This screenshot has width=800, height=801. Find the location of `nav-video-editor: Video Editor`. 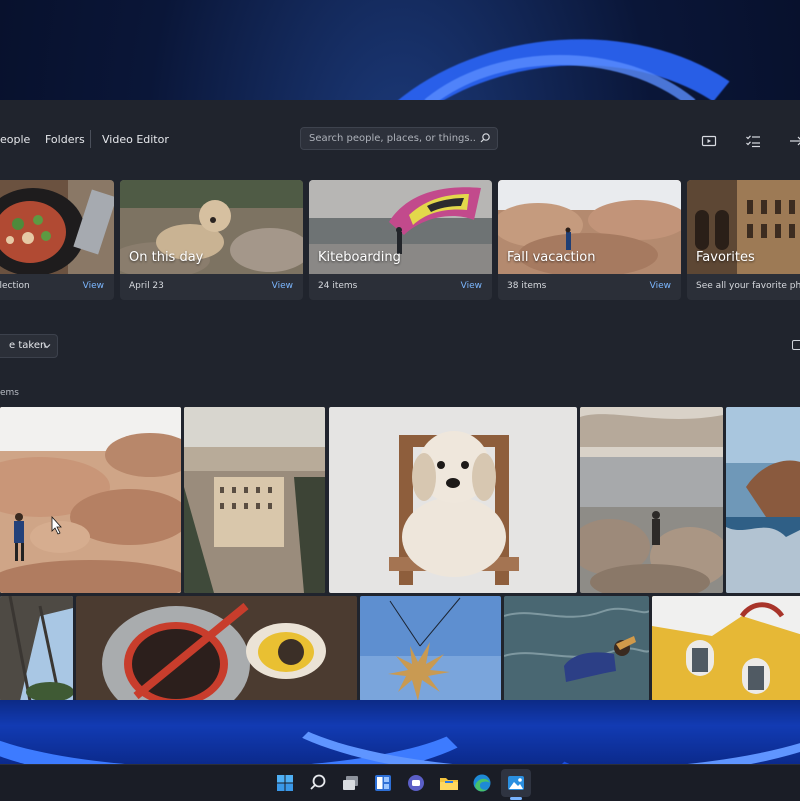

nav-video-editor: Video Editor is located at coordinates (135, 139).